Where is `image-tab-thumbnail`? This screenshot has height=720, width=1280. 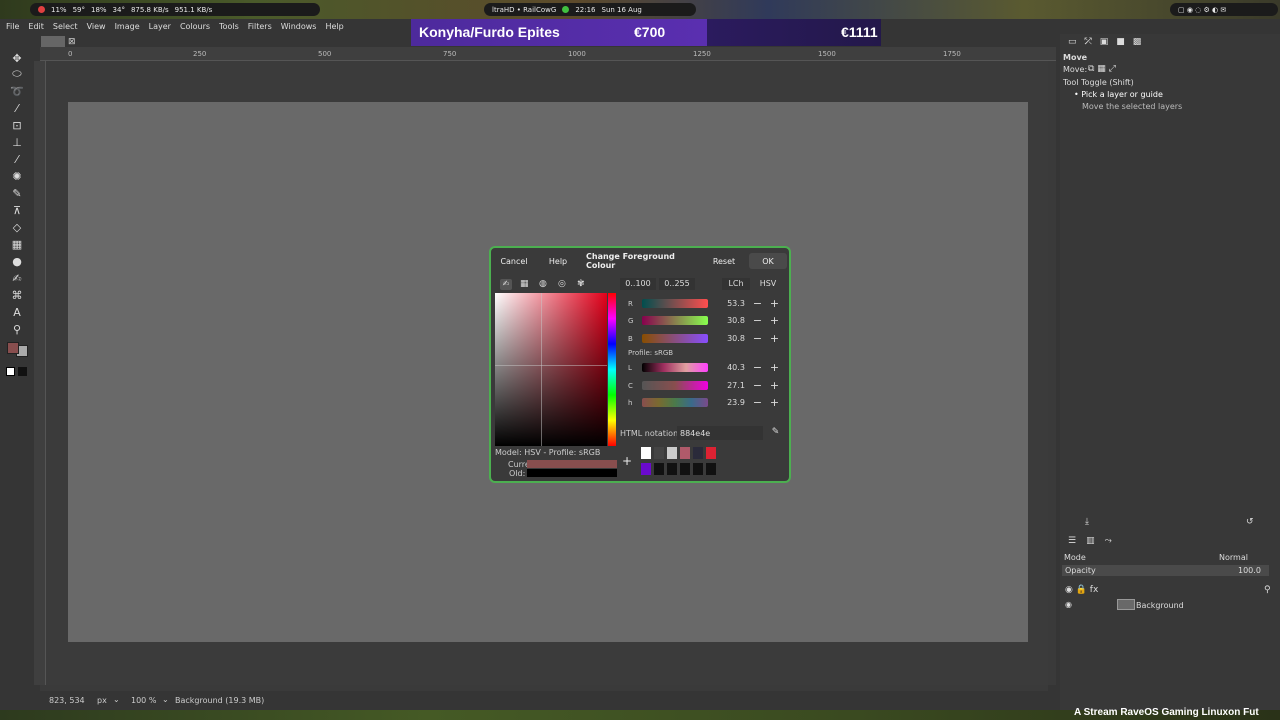
image-tab-thumbnail is located at coordinates (53, 41).